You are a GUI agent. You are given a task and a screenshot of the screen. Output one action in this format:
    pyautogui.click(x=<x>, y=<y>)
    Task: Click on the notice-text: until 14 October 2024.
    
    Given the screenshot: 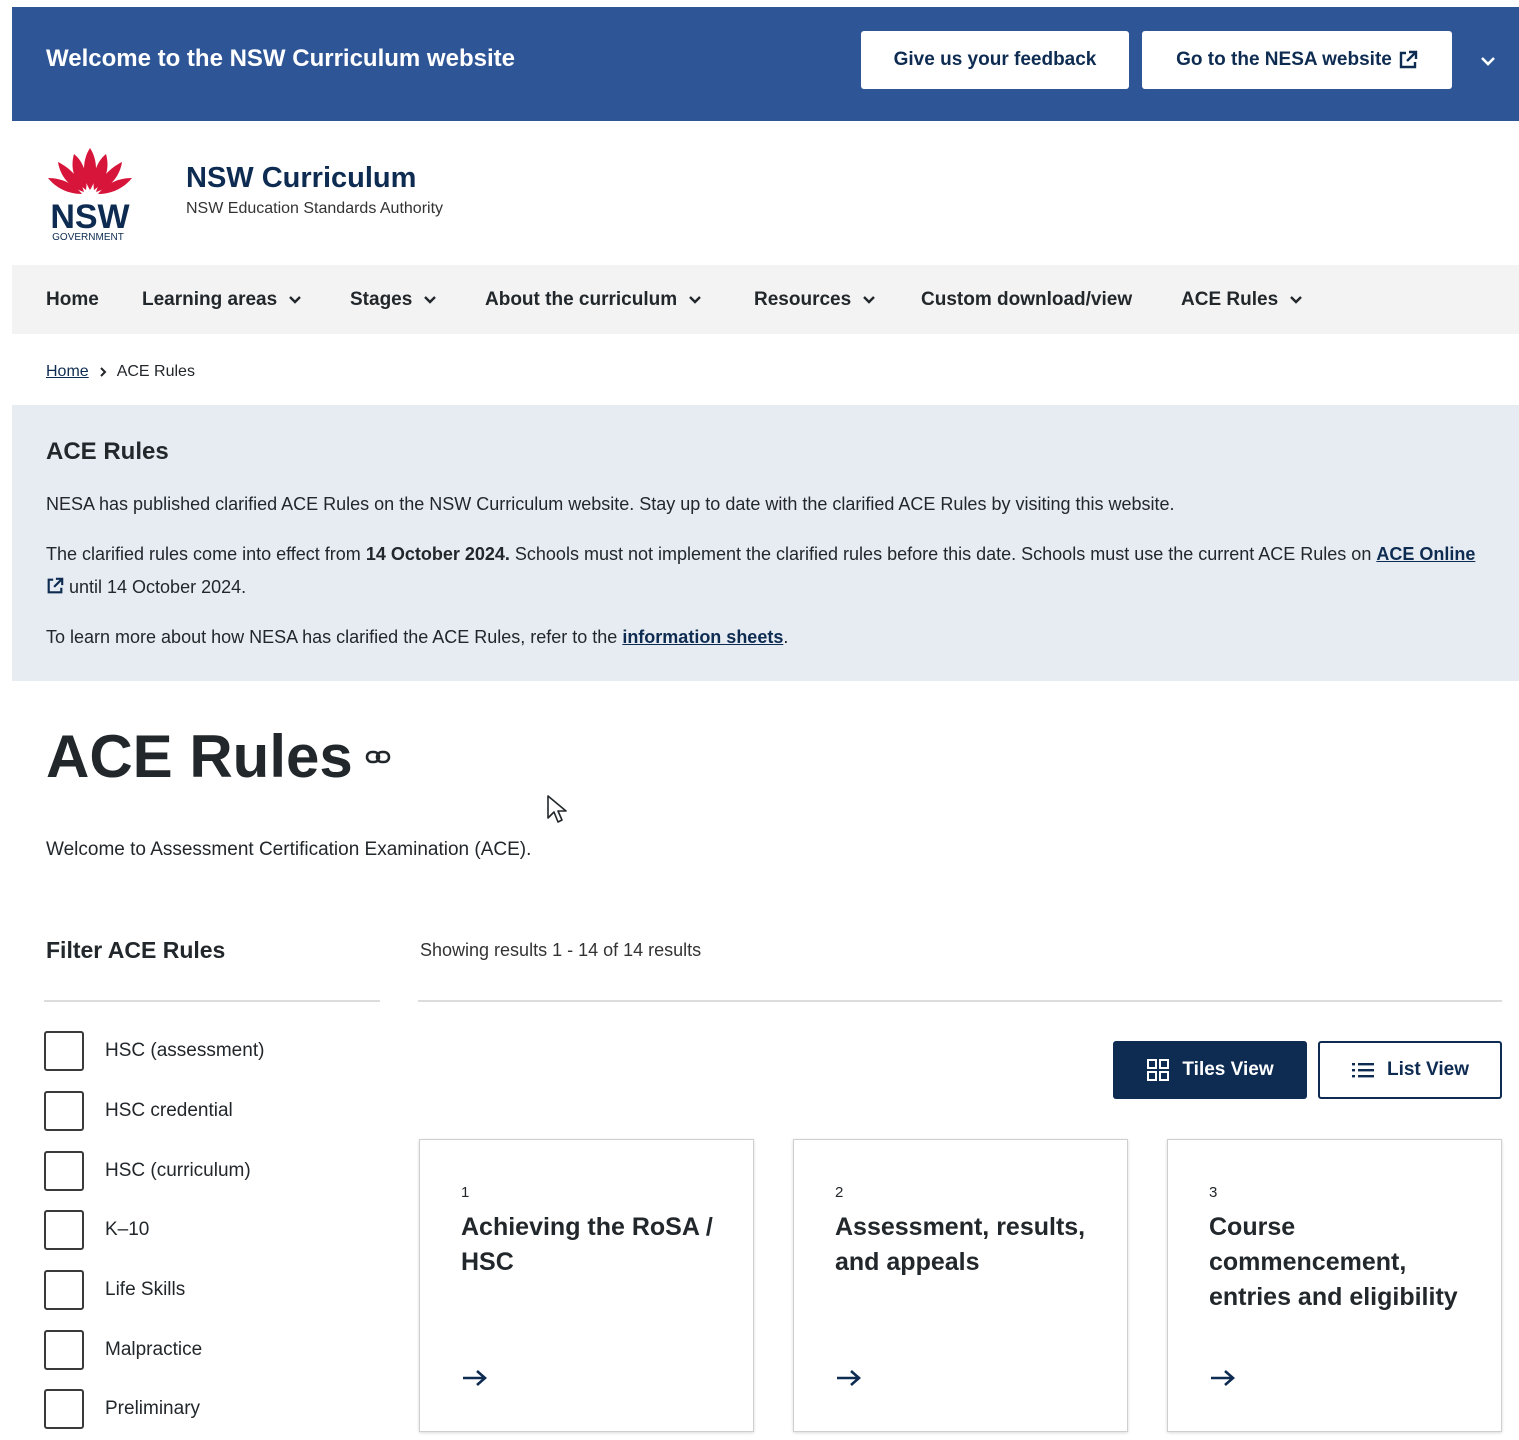 What is the action you would take?
    pyautogui.click(x=155, y=587)
    